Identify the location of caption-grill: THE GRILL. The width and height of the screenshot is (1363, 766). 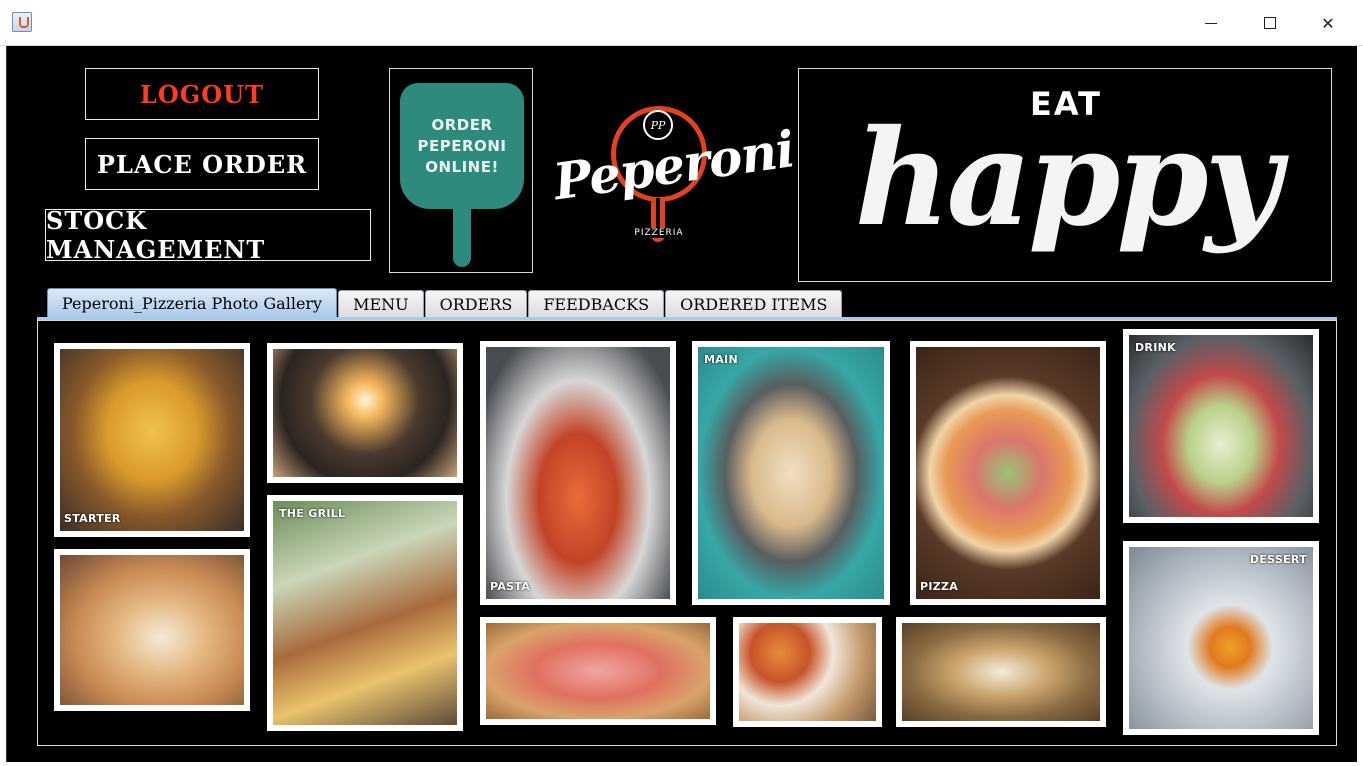
(312, 513).